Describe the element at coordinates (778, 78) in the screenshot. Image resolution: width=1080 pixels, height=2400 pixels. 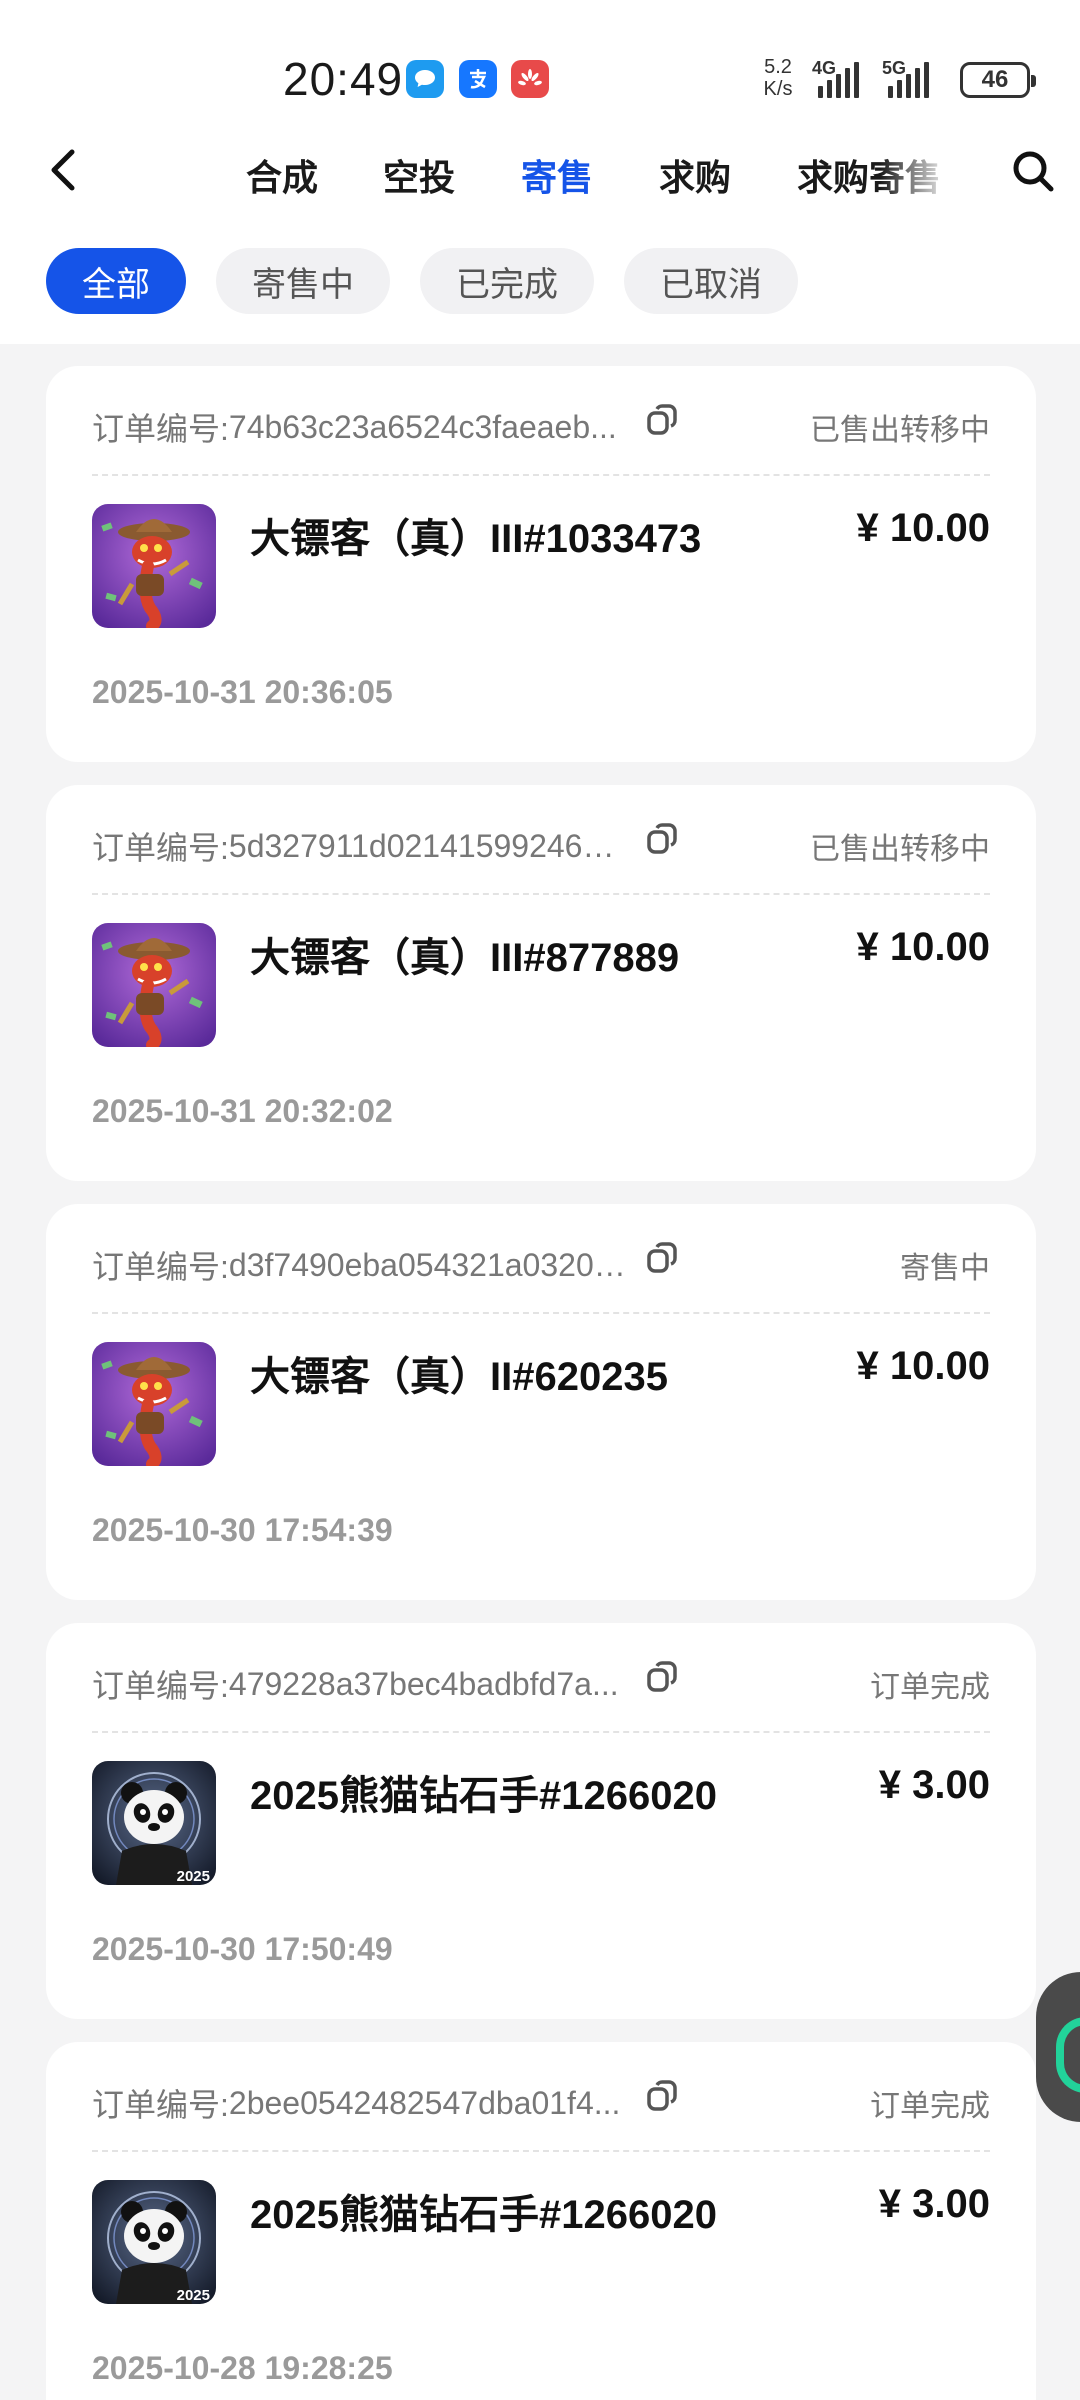
I see `network-speed: 5.2 K/s` at that location.